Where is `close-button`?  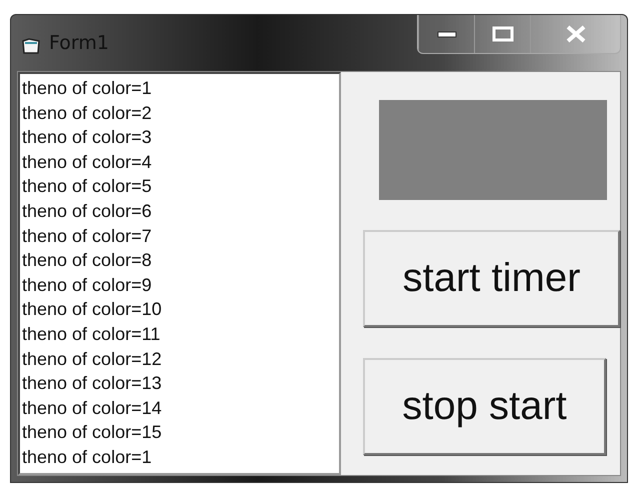
close-button is located at coordinates (575, 34).